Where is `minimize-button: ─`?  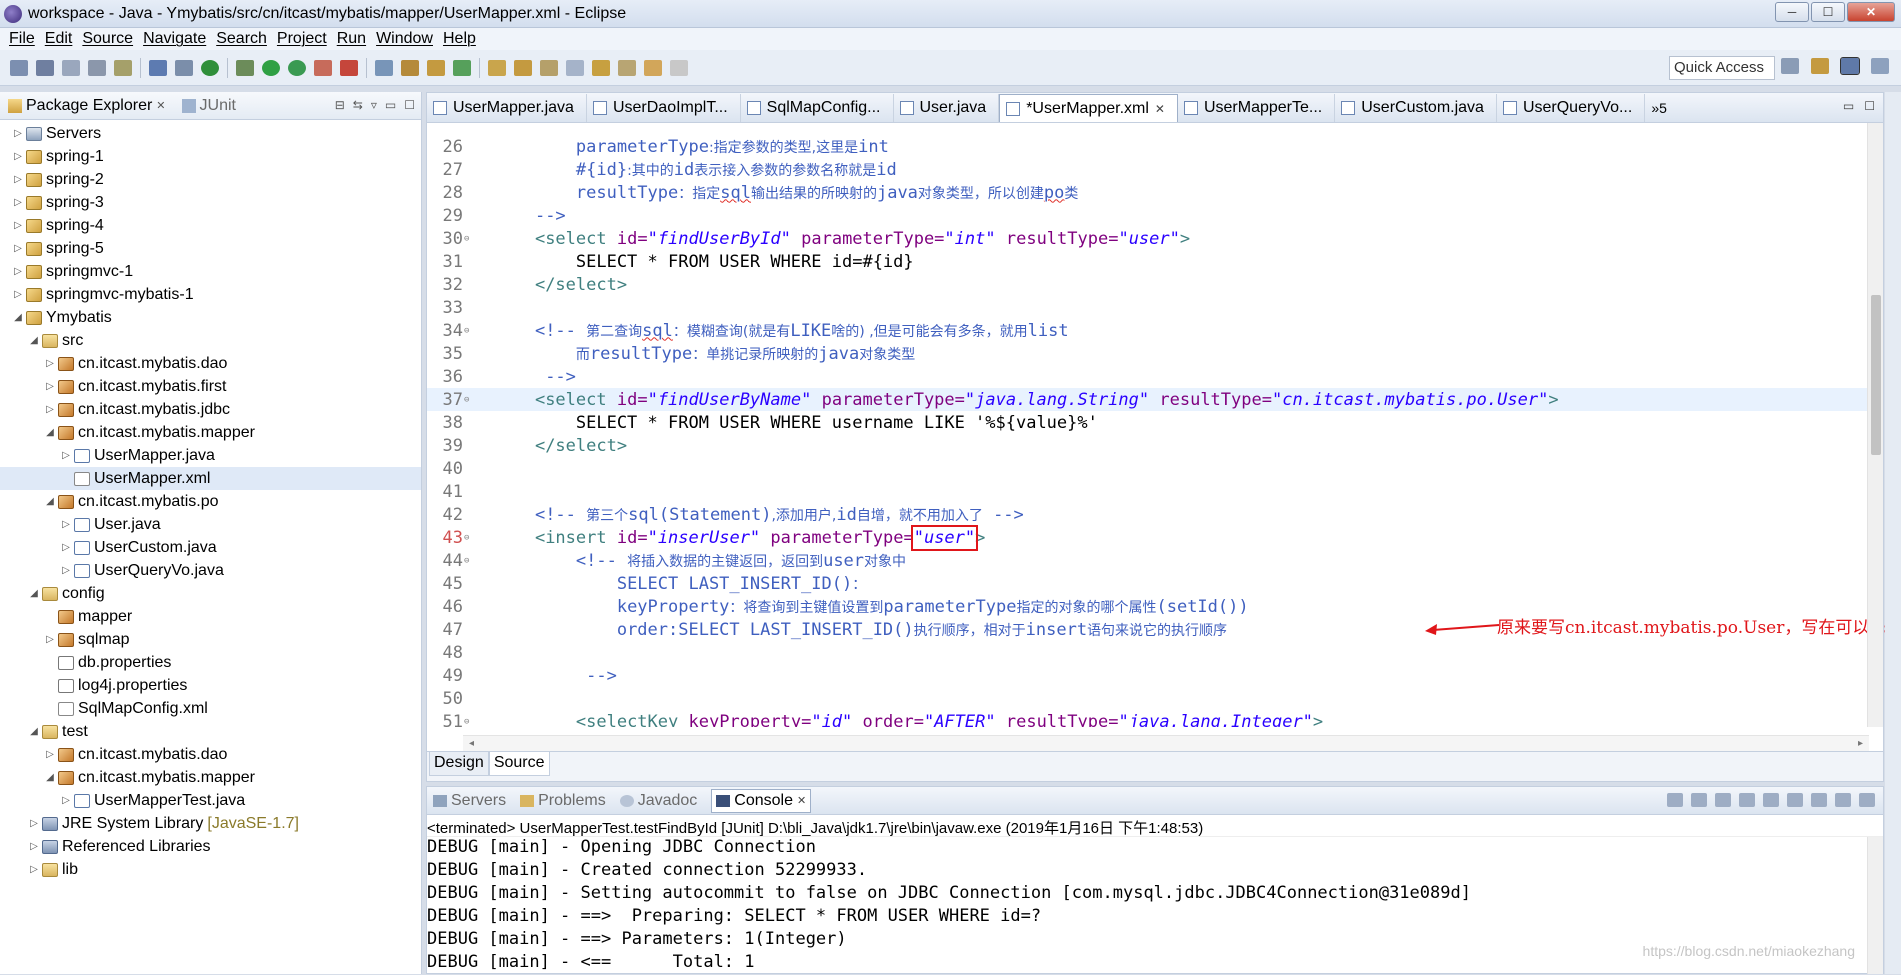
minimize-button: ─ is located at coordinates (1792, 12).